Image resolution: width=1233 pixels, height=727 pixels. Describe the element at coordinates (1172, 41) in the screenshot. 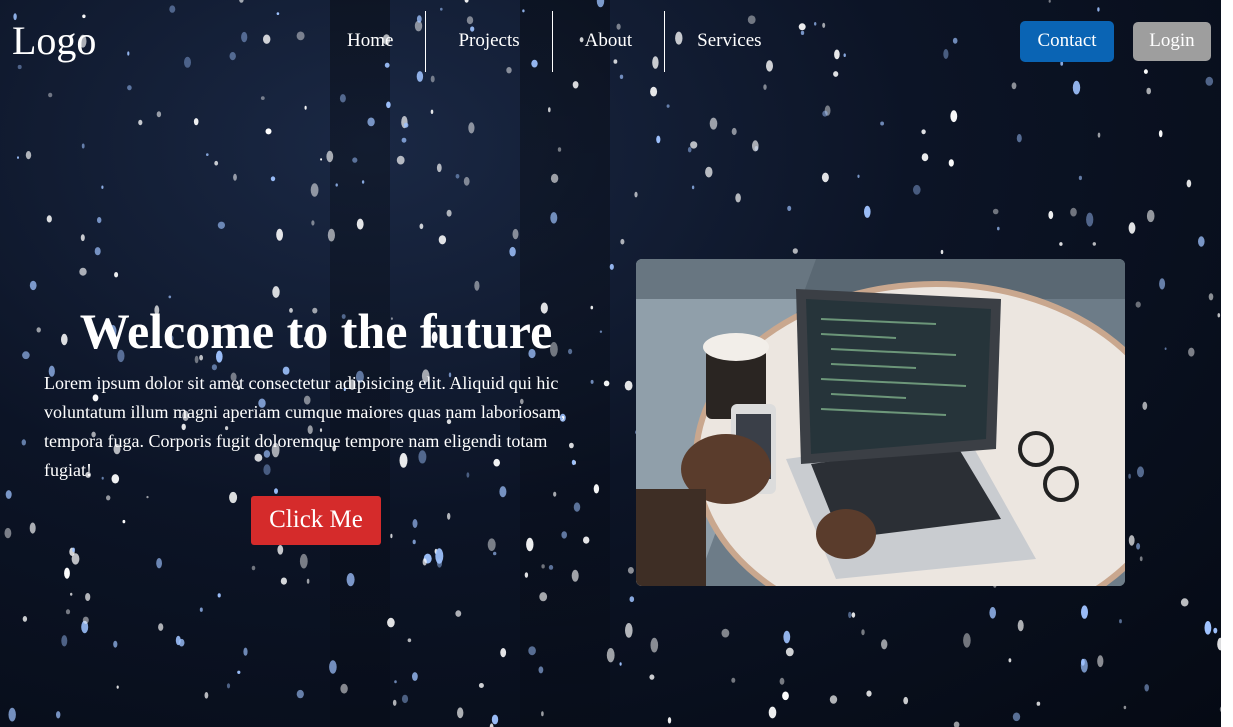

I see `login-button: Login` at that location.